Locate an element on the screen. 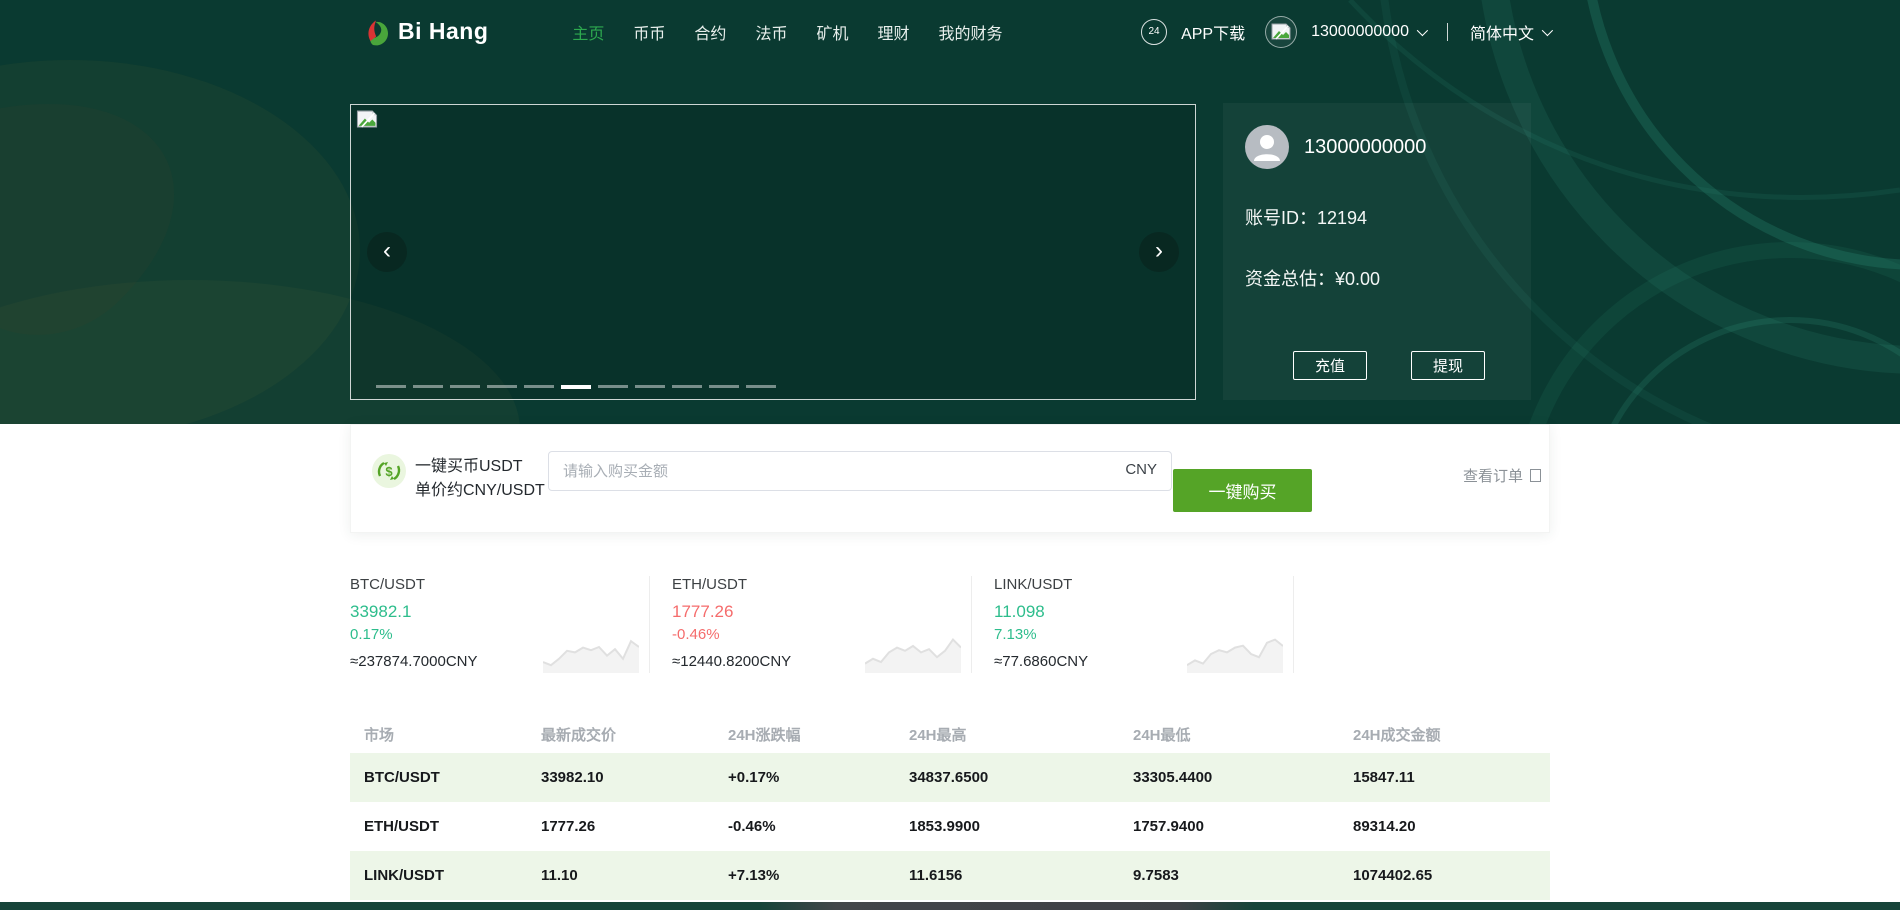 The height and width of the screenshot is (910, 1900). recharge-button: 充值 is located at coordinates (1330, 365).